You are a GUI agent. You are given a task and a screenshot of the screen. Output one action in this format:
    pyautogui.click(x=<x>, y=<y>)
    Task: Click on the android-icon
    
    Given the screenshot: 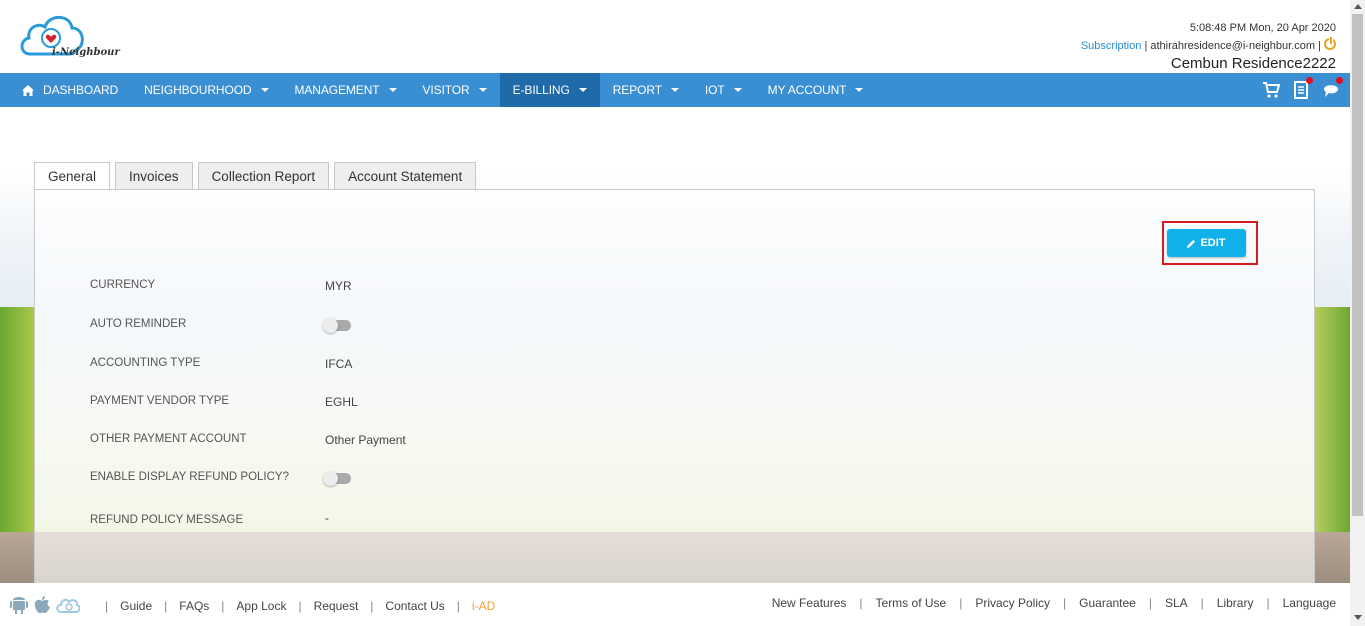 What is the action you would take?
    pyautogui.click(x=19, y=605)
    